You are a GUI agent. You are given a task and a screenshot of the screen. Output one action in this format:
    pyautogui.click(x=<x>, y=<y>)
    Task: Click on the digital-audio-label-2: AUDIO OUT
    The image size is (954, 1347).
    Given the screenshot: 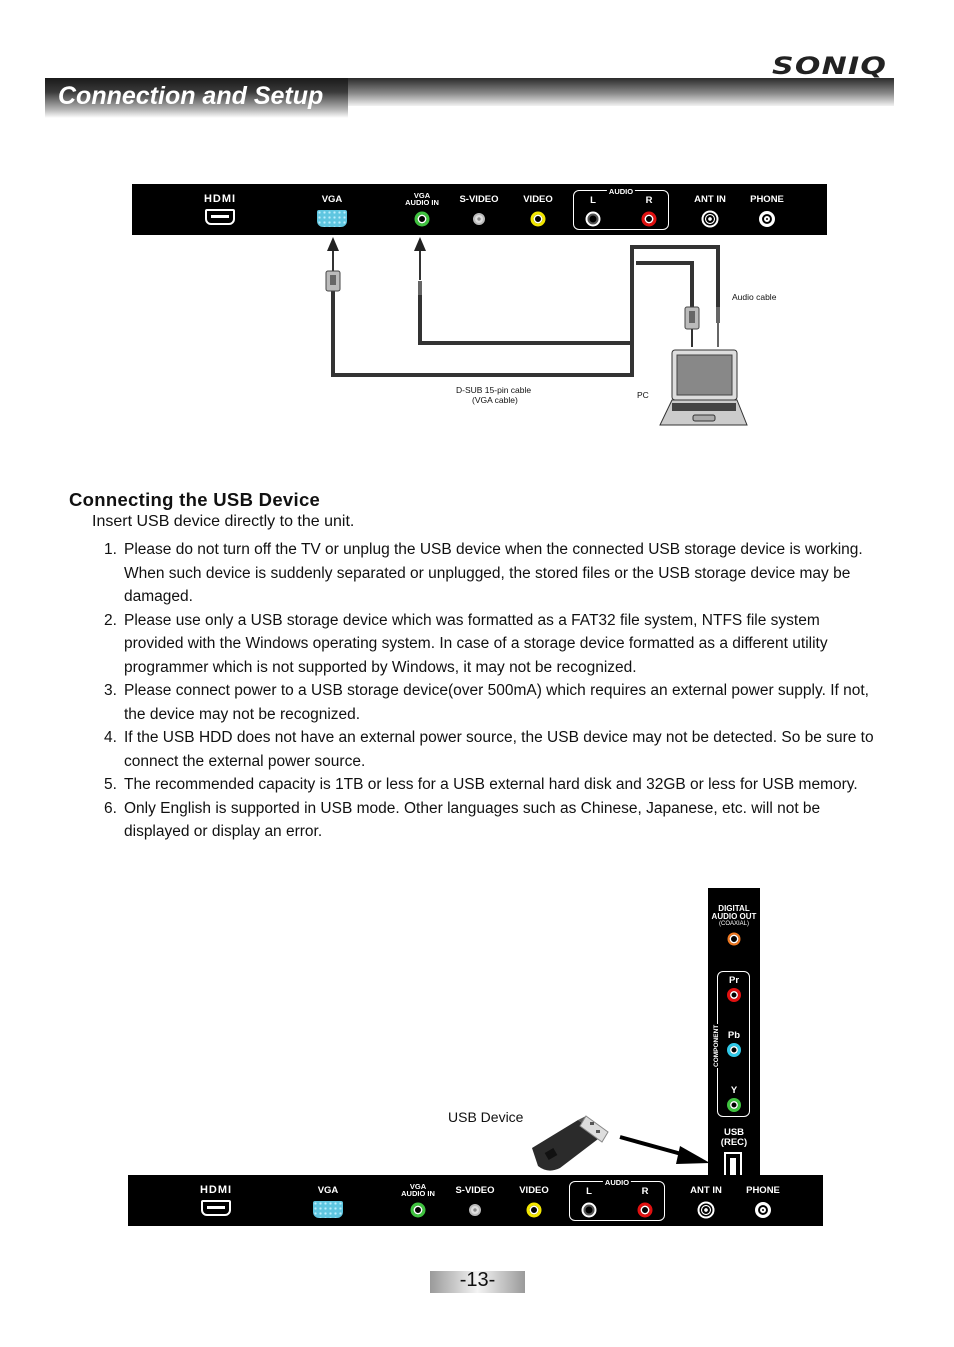 What is the action you would take?
    pyautogui.click(x=734, y=916)
    